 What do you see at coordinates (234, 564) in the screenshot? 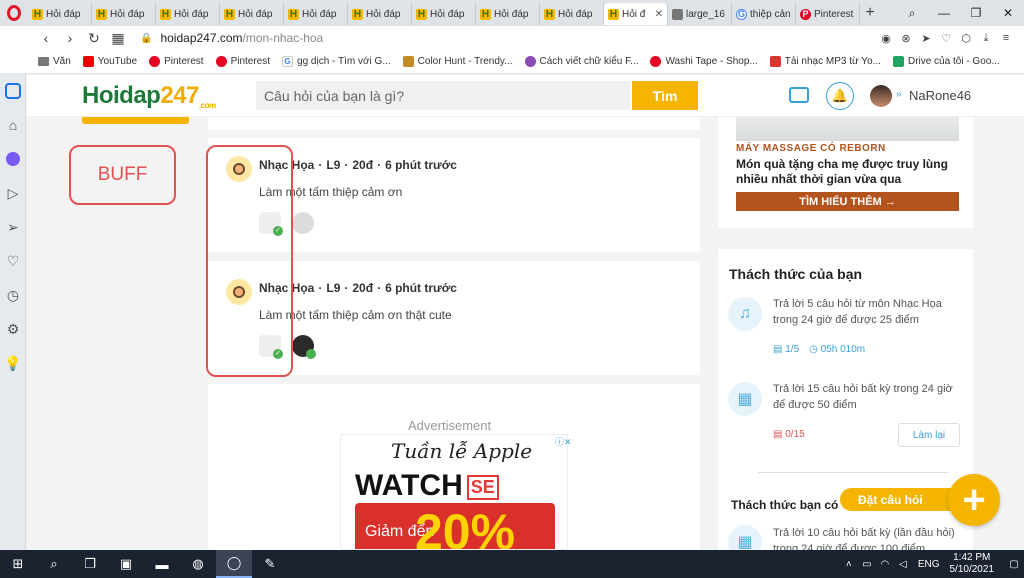
I see `opera-taskbar-icon: ◯` at bounding box center [234, 564].